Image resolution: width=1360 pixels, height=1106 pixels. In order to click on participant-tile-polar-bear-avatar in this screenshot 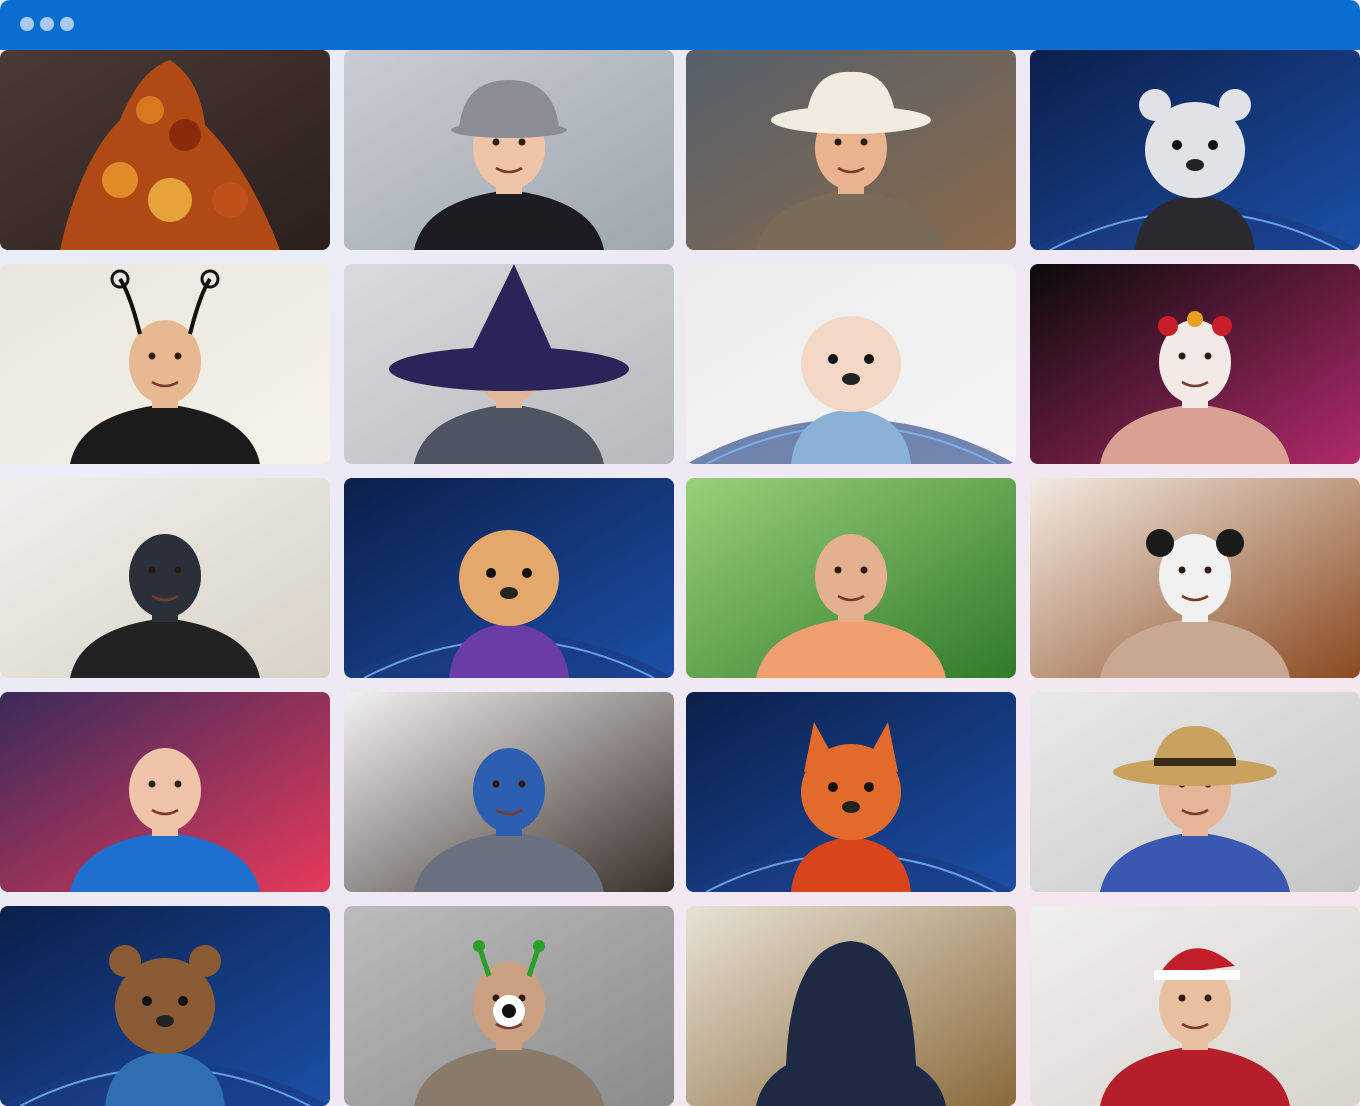, I will do `click(1195, 150)`.